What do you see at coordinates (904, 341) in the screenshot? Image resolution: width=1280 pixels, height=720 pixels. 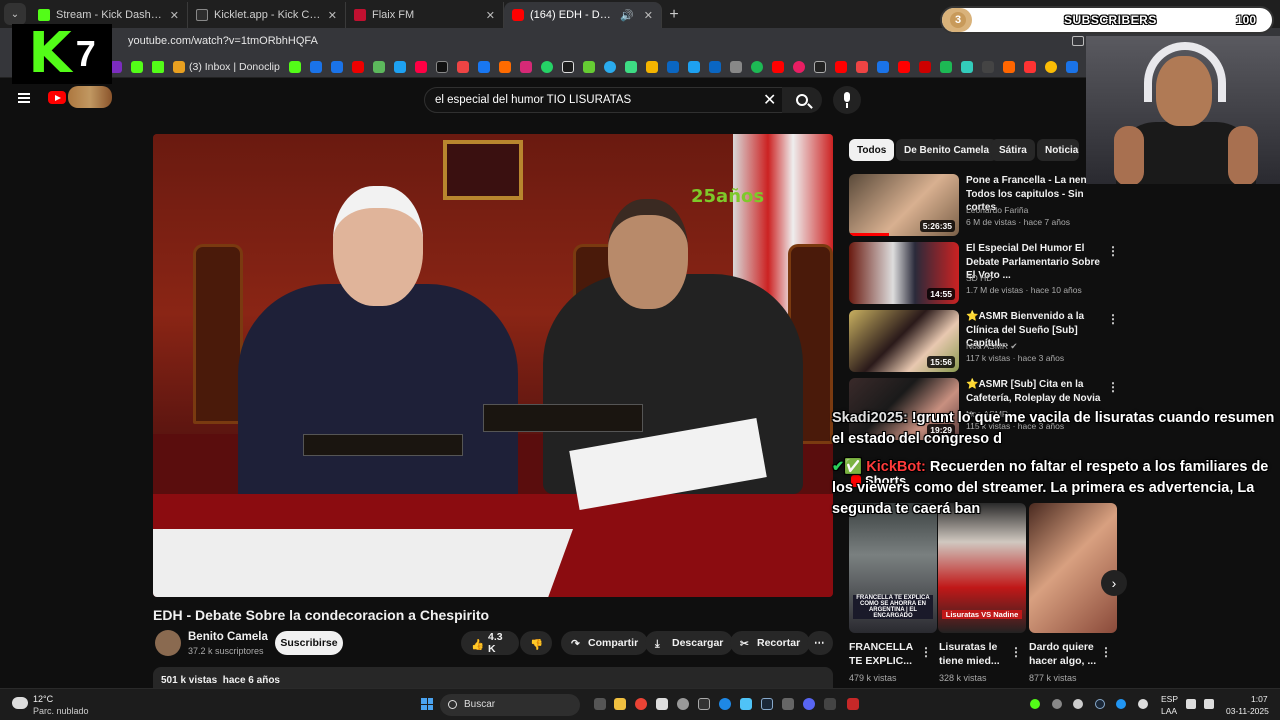 I see `video-thumbnail: 15:56` at bounding box center [904, 341].